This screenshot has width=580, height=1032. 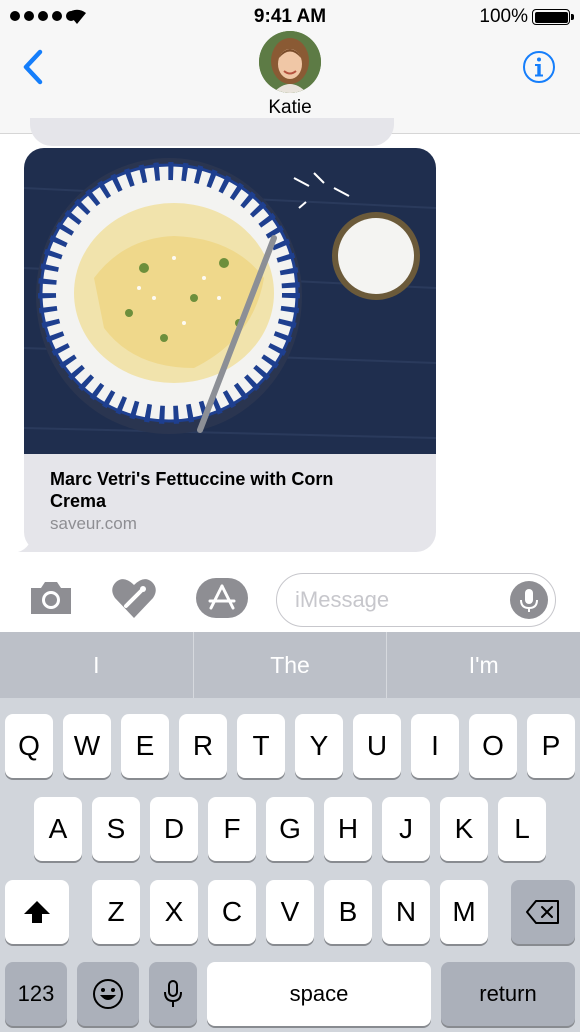 I want to click on key-a: A, so click(x=58, y=829).